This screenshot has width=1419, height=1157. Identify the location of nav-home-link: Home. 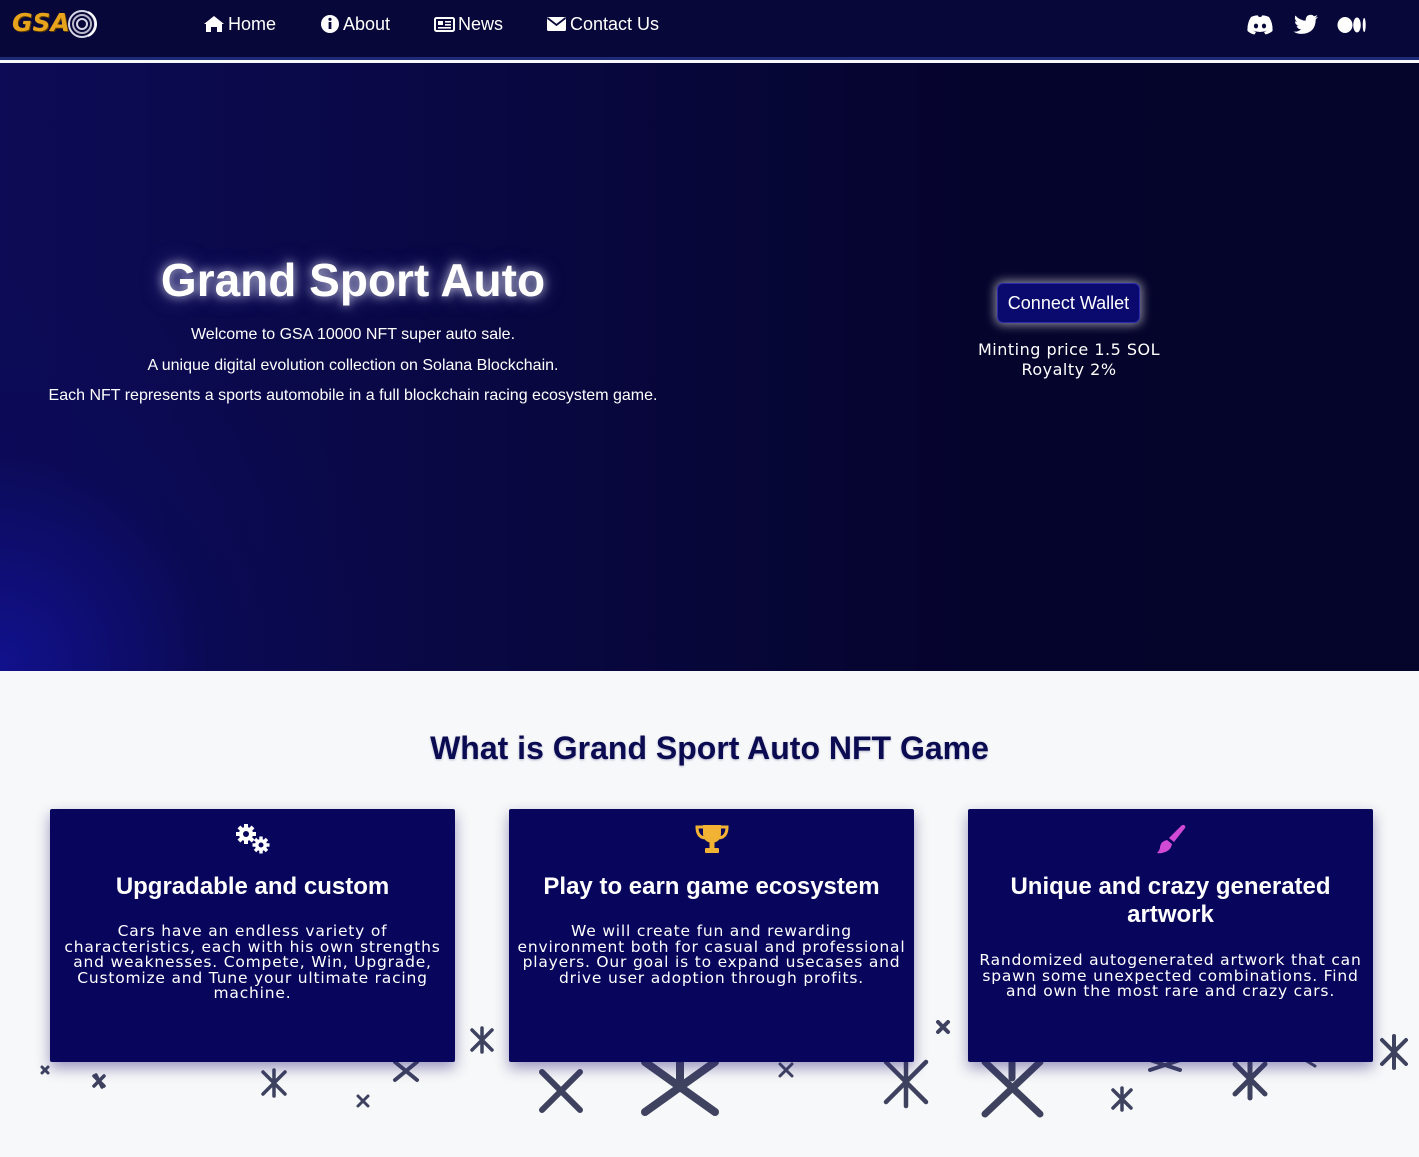
(239, 24).